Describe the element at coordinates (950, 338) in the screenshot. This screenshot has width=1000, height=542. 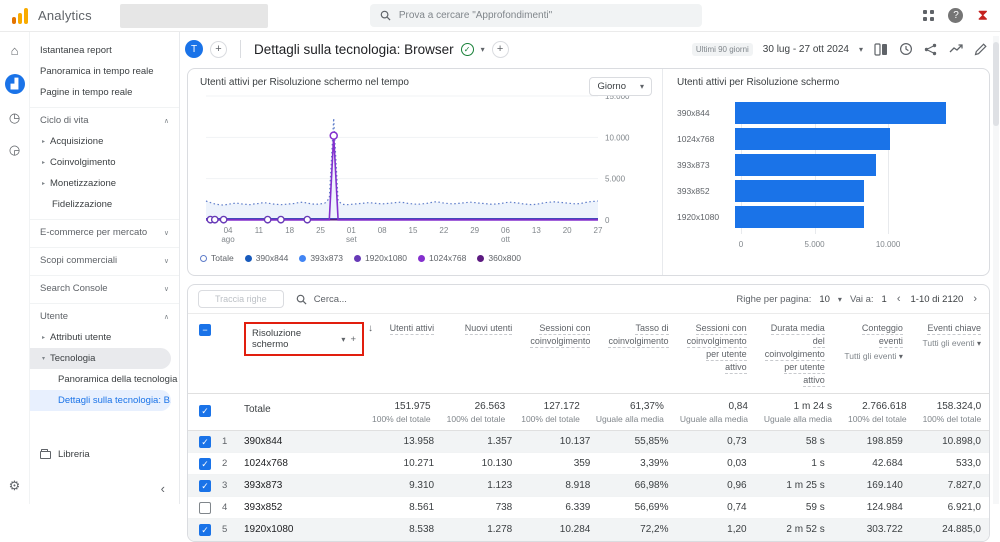
I see `column-header: Eventi chiaveTutti gli eventi ▾` at that location.